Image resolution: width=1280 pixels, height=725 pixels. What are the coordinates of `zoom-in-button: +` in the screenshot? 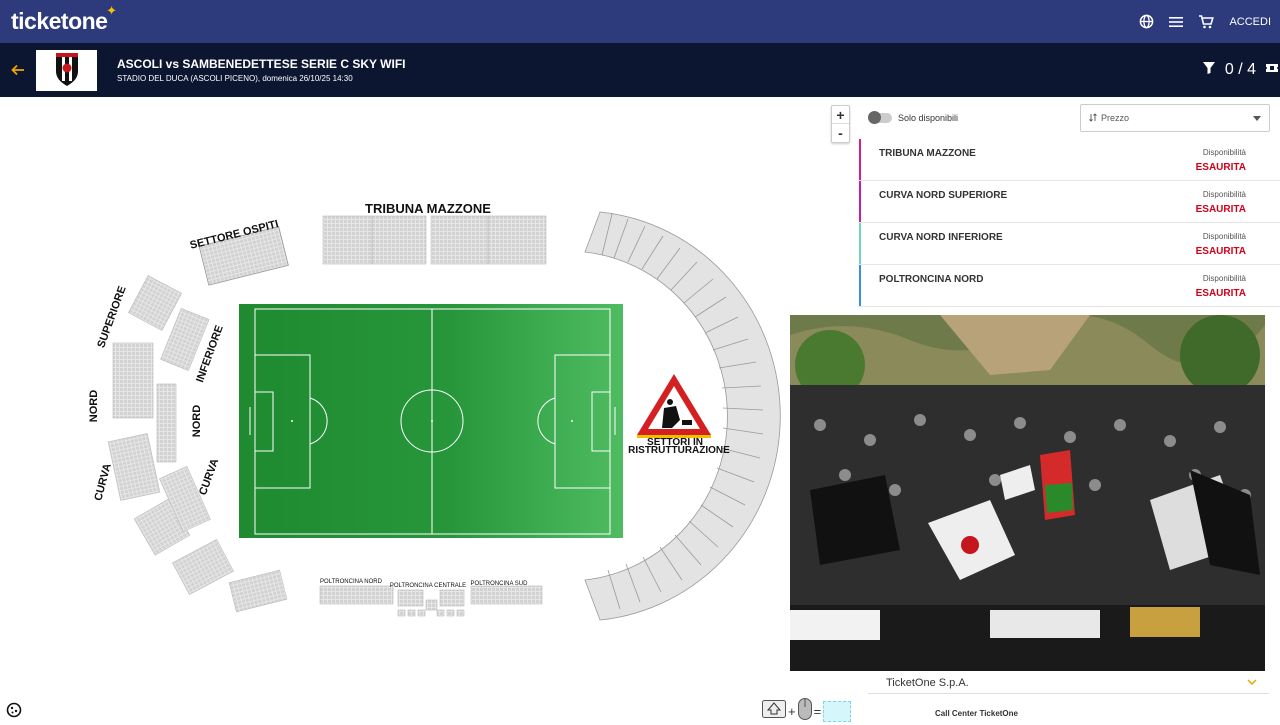 It's located at (840, 115).